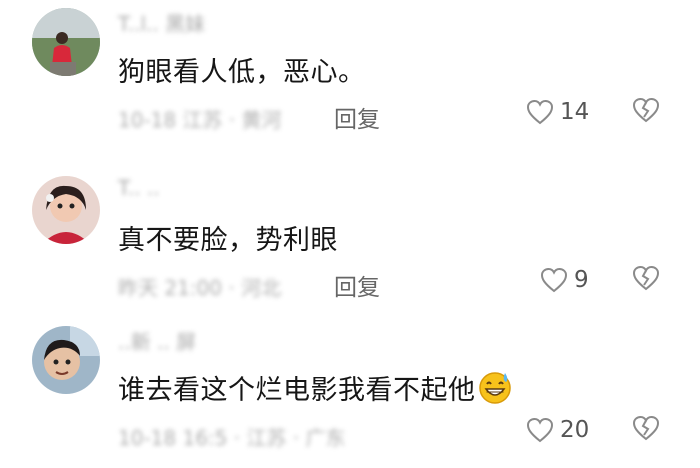 Image resolution: width=700 pixels, height=468 pixels. I want to click on boy-portrait-avatar-icon, so click(66, 360).